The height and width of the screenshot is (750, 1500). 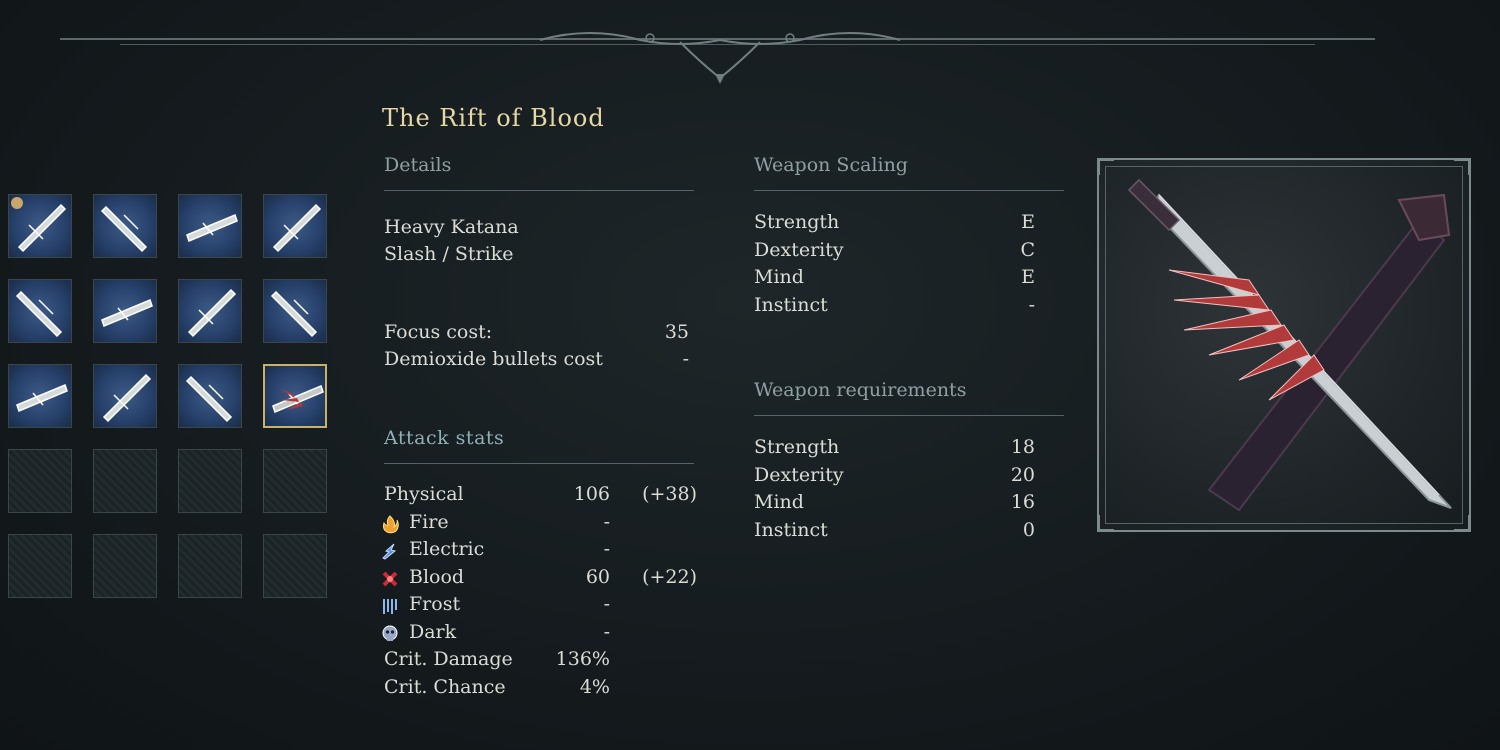 I want to click on attack-stat-label: Frost, so click(x=435, y=604).